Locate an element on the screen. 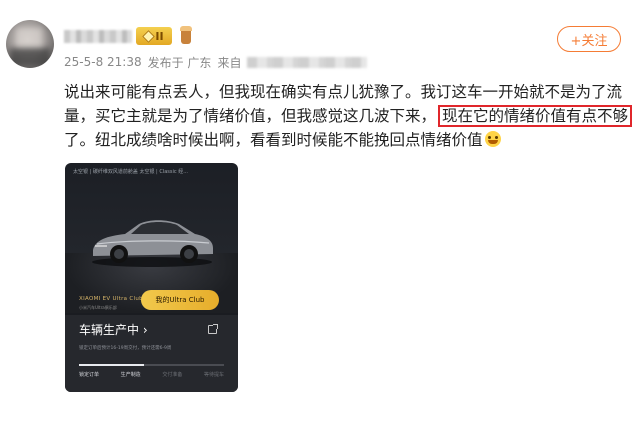 The image size is (640, 421). order-progress-fill is located at coordinates (112, 365).